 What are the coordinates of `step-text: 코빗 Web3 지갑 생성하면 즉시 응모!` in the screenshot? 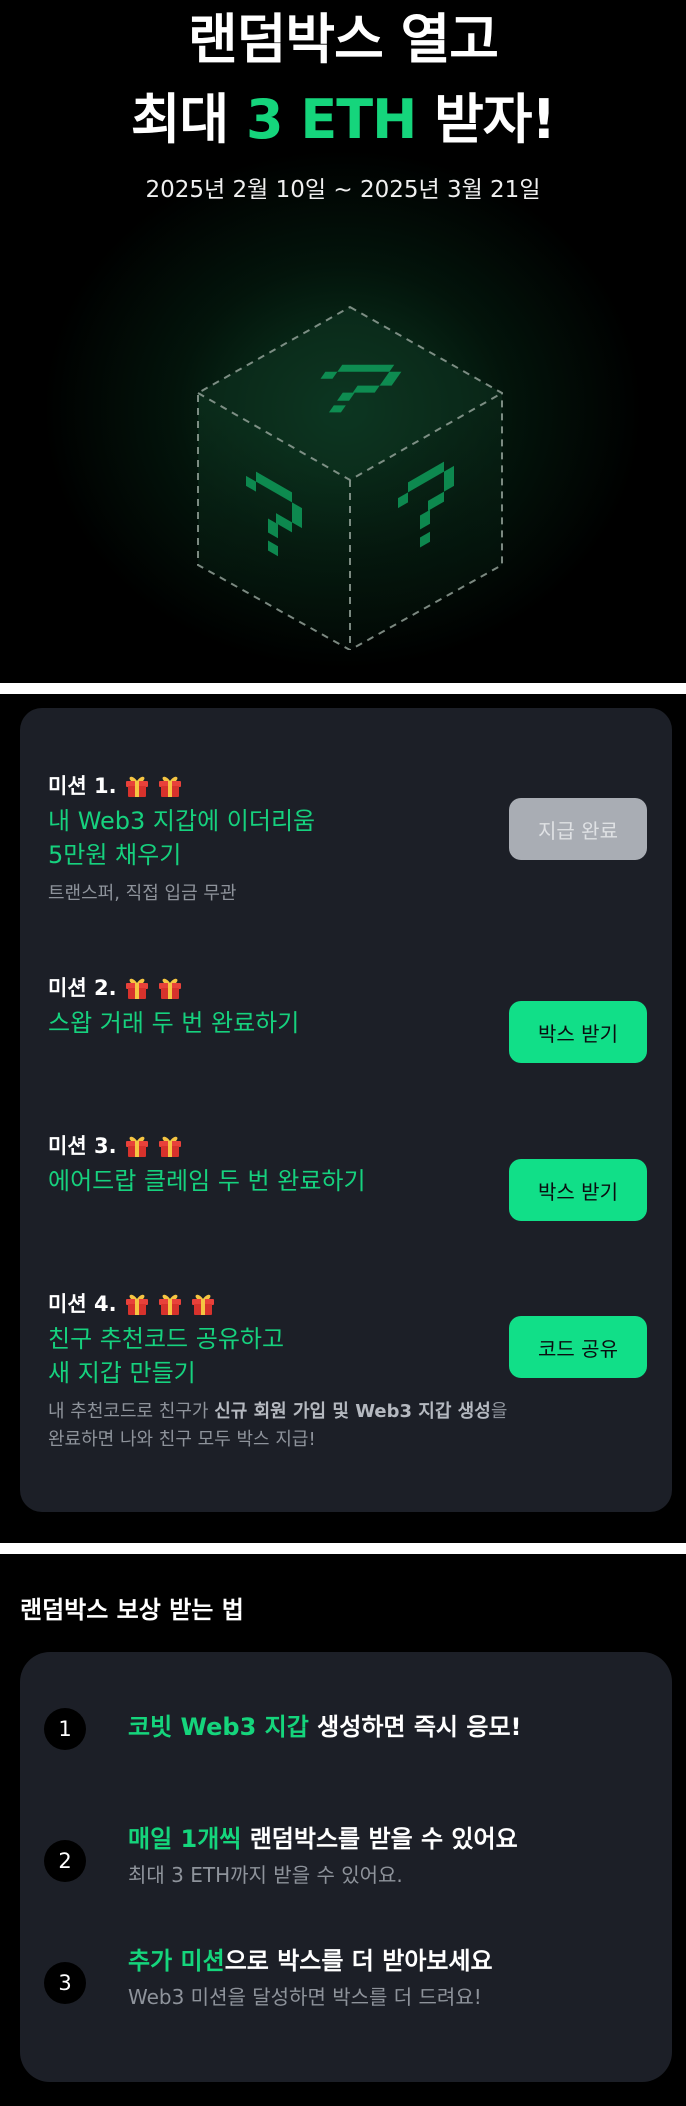 It's located at (398, 1727).